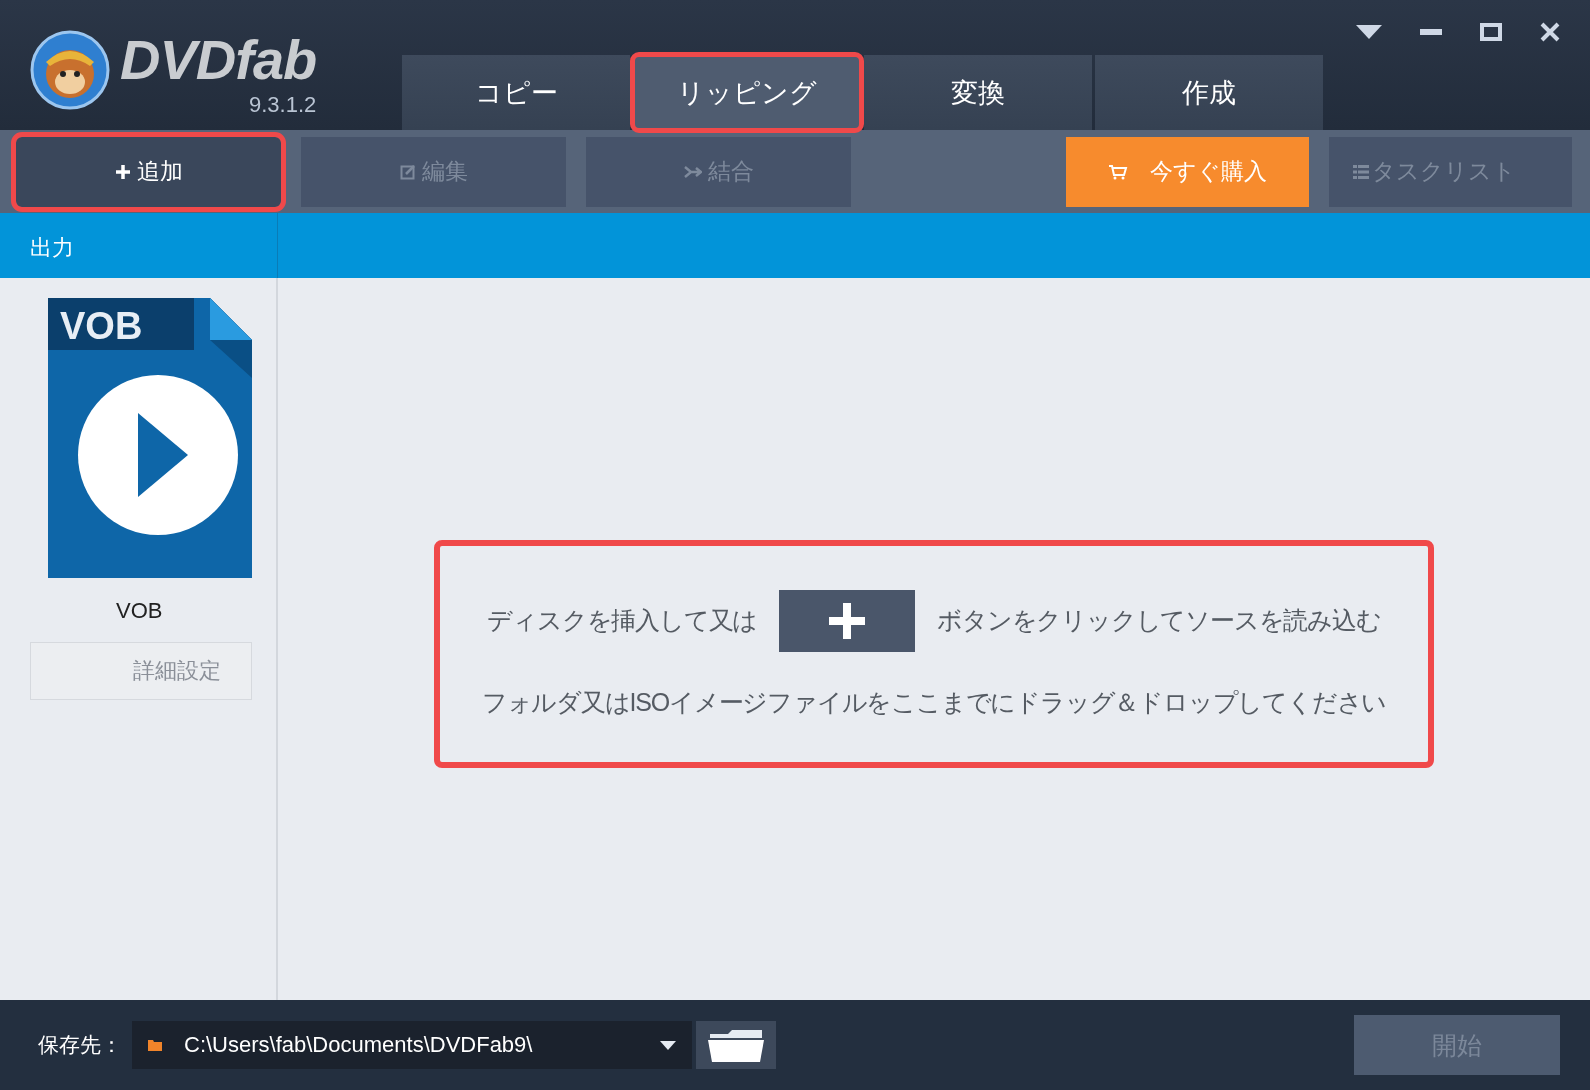 This screenshot has height=1090, width=1590. What do you see at coordinates (218, 60) in the screenshot?
I see `app-logo-text: DVDfab` at bounding box center [218, 60].